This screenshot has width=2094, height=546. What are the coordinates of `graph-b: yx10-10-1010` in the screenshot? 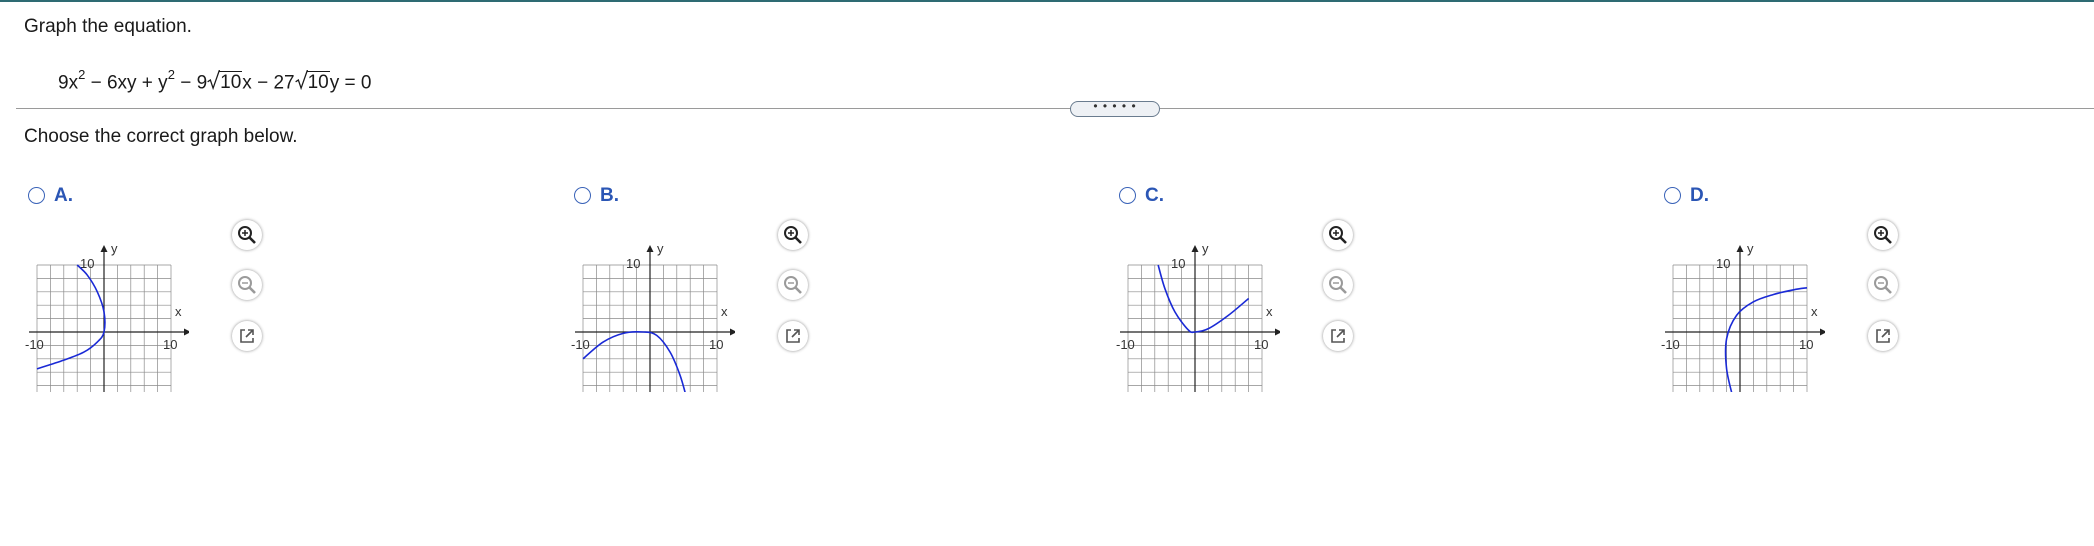 It's located at (653, 316).